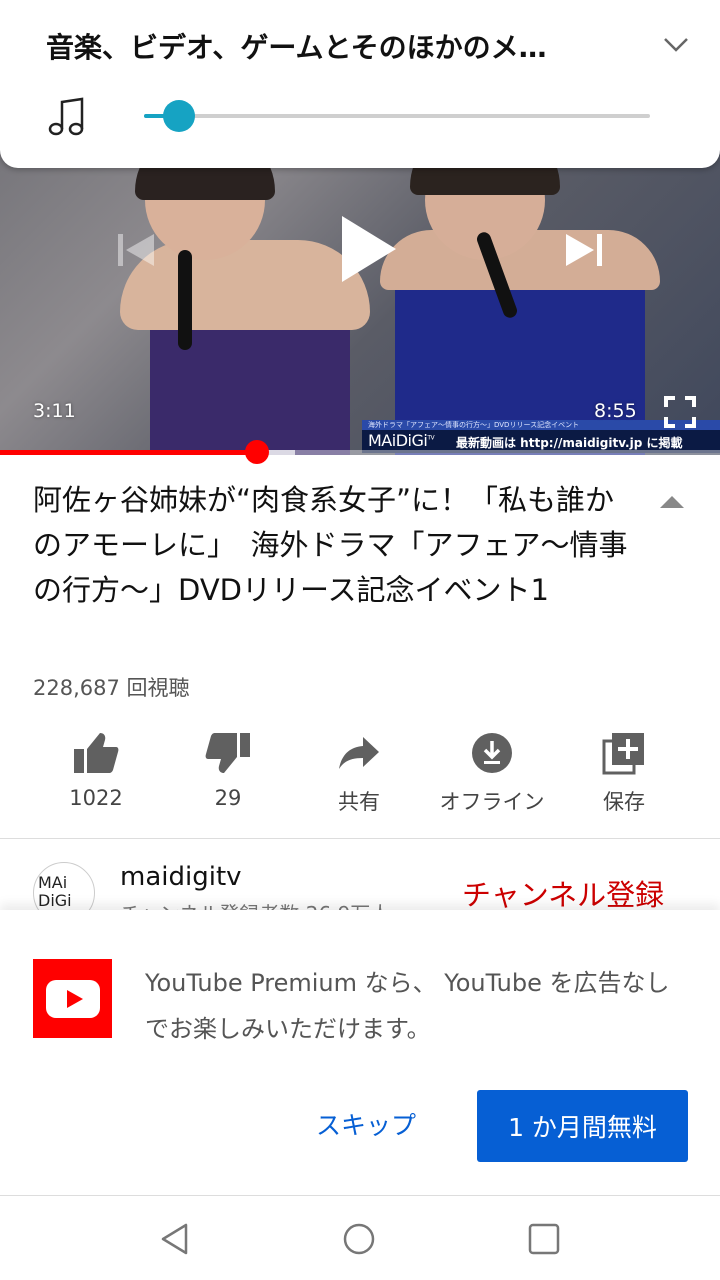 The height and width of the screenshot is (1280, 720). What do you see at coordinates (96, 753) in the screenshot?
I see `thumbs-up-icon` at bounding box center [96, 753].